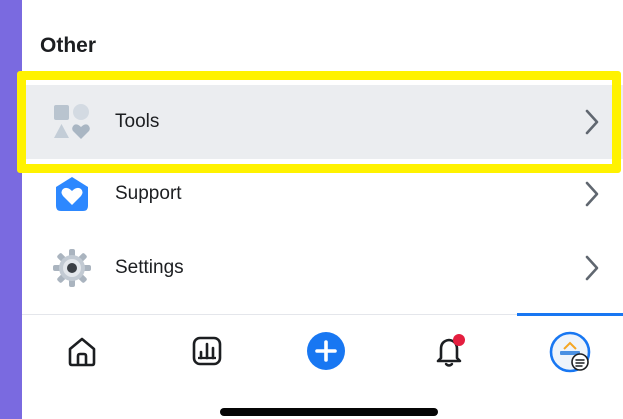 This screenshot has height=419, width=623. I want to click on menu-item-label: Settings, so click(149, 267).